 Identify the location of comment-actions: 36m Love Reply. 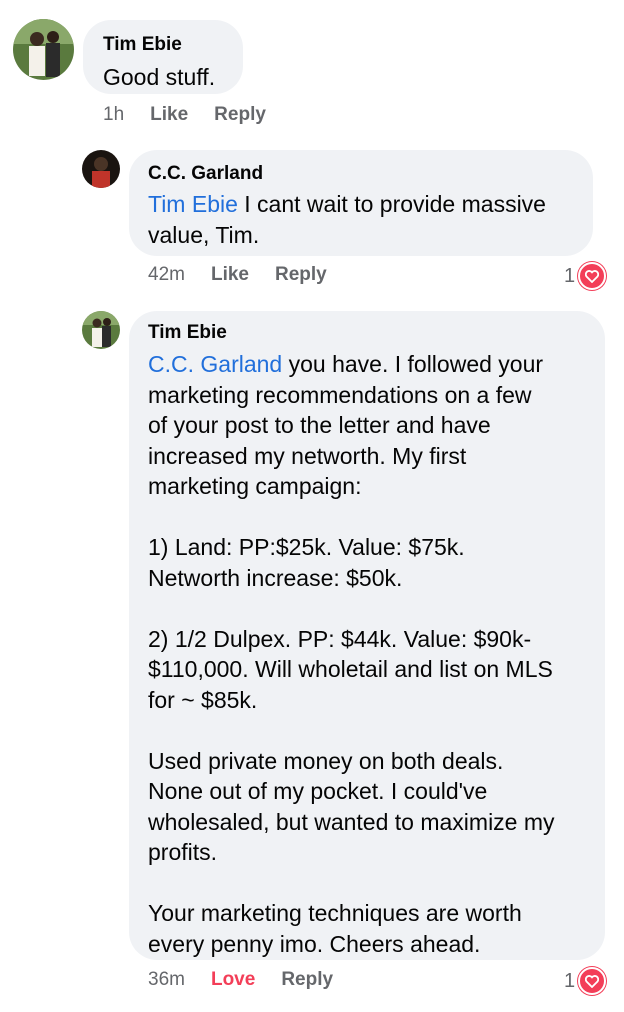
(253, 980).